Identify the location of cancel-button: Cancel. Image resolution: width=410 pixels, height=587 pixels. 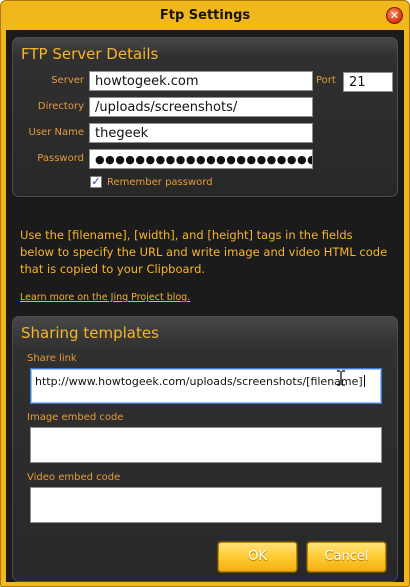
(346, 557).